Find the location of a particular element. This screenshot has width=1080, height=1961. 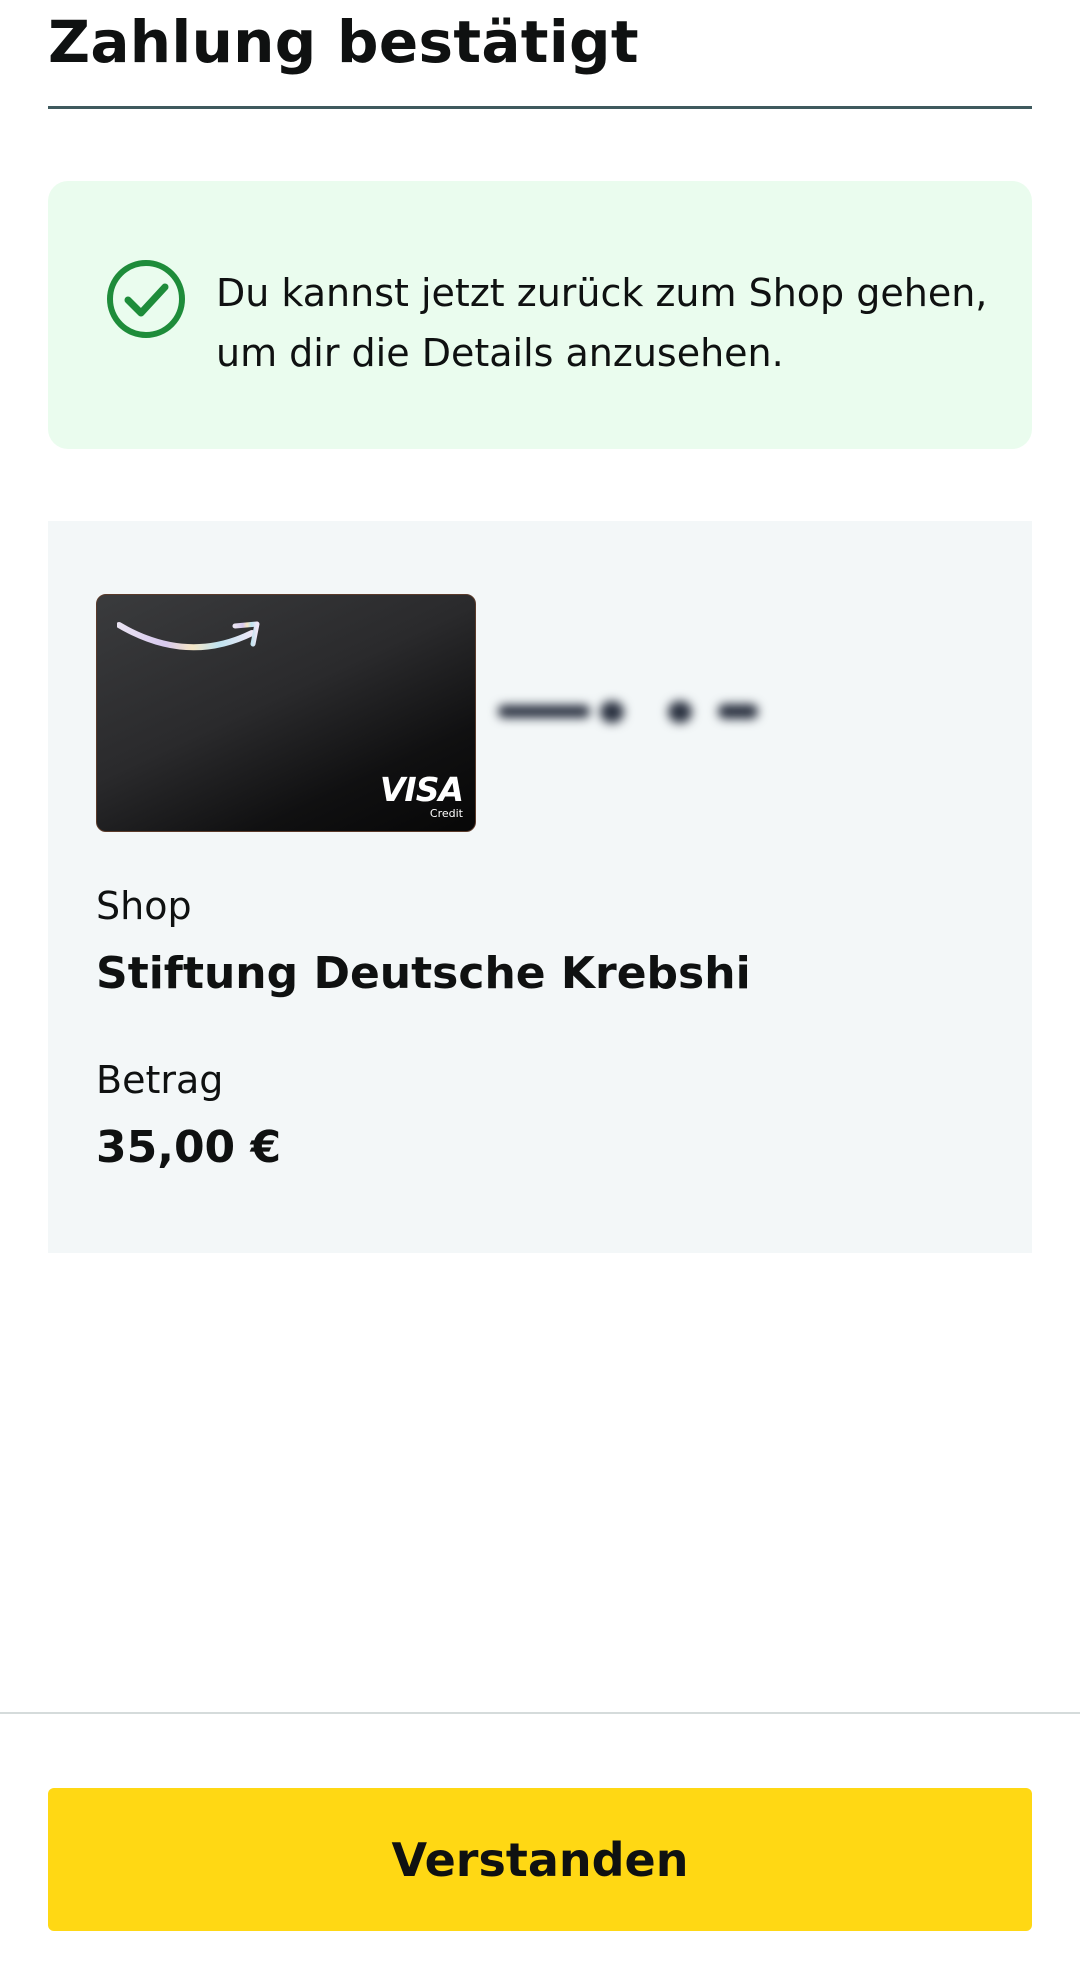

amount-label: Betrag is located at coordinates (160, 1080).